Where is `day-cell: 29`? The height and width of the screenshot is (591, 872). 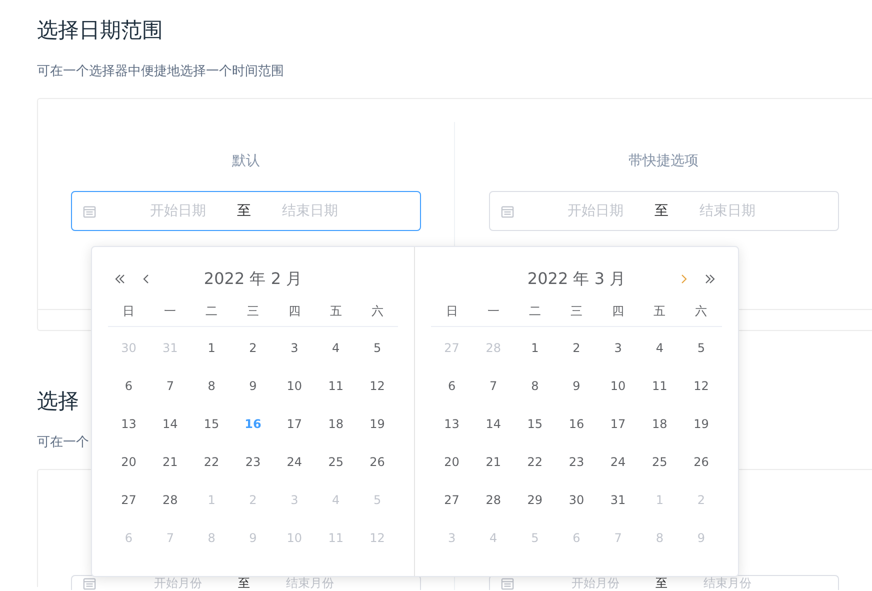 day-cell: 29 is located at coordinates (535, 500).